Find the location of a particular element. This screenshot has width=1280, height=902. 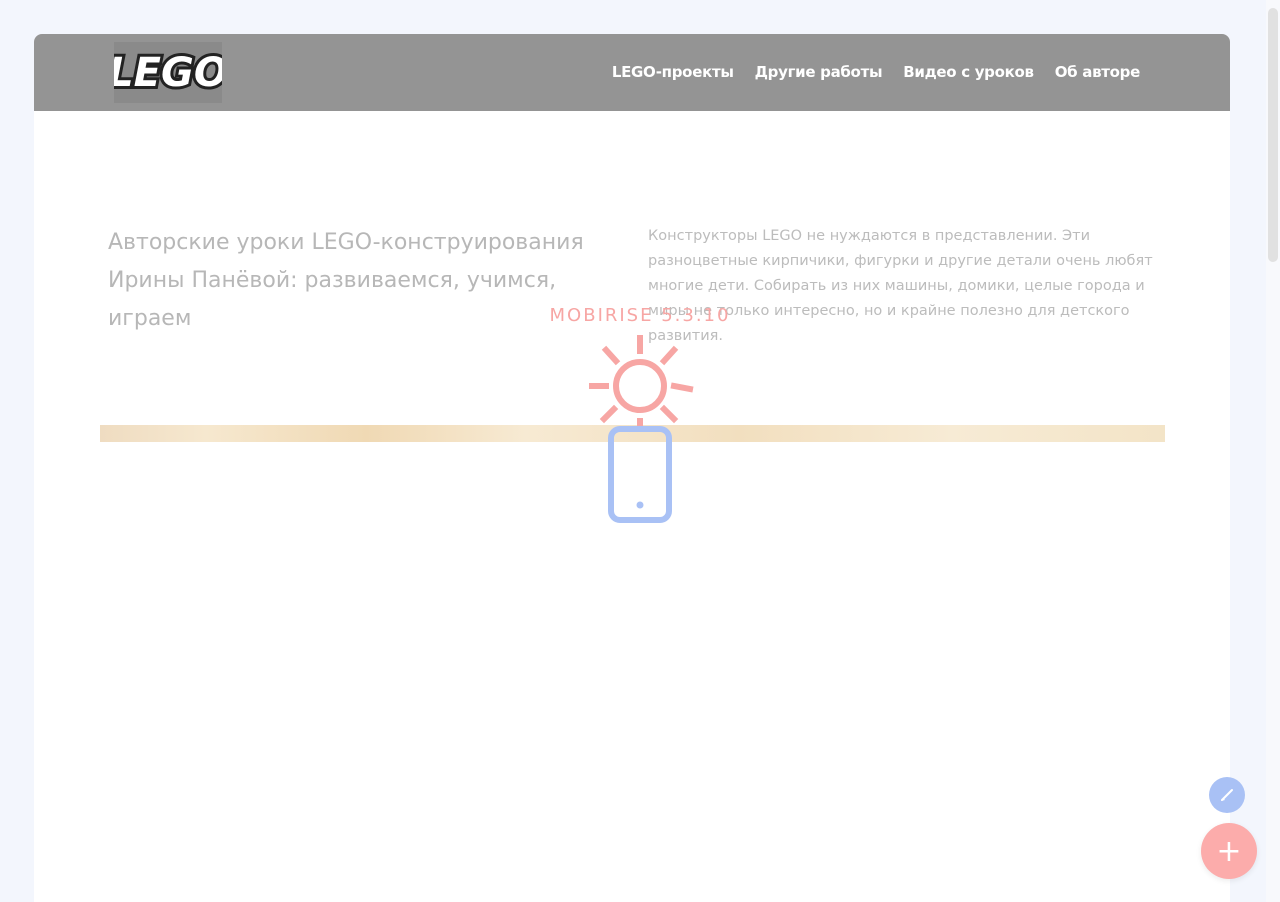

edit-style-button is located at coordinates (1227, 795).